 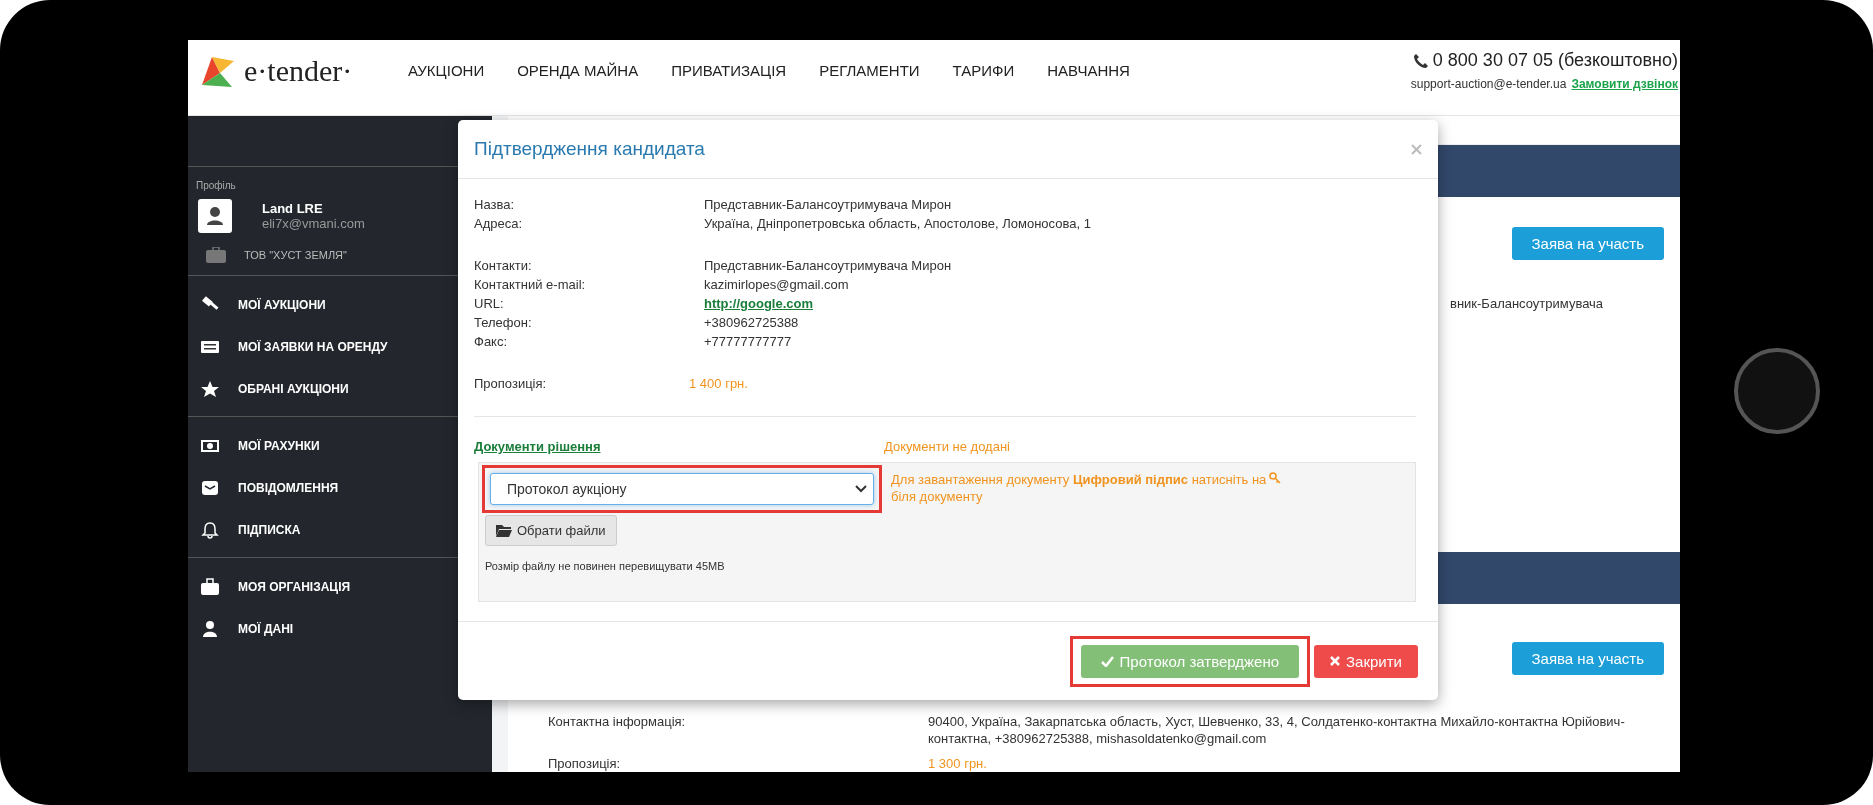 I want to click on field-label: Телефон:, so click(x=503, y=323).